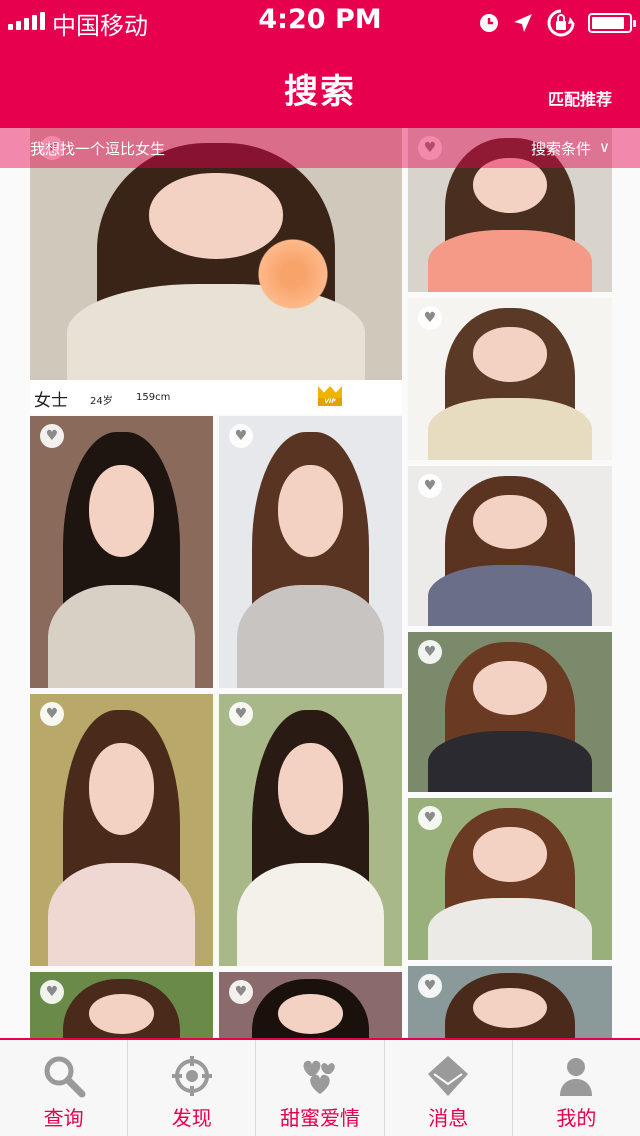 The height and width of the screenshot is (1136, 640). I want to click on envelope-icon, so click(448, 1076).